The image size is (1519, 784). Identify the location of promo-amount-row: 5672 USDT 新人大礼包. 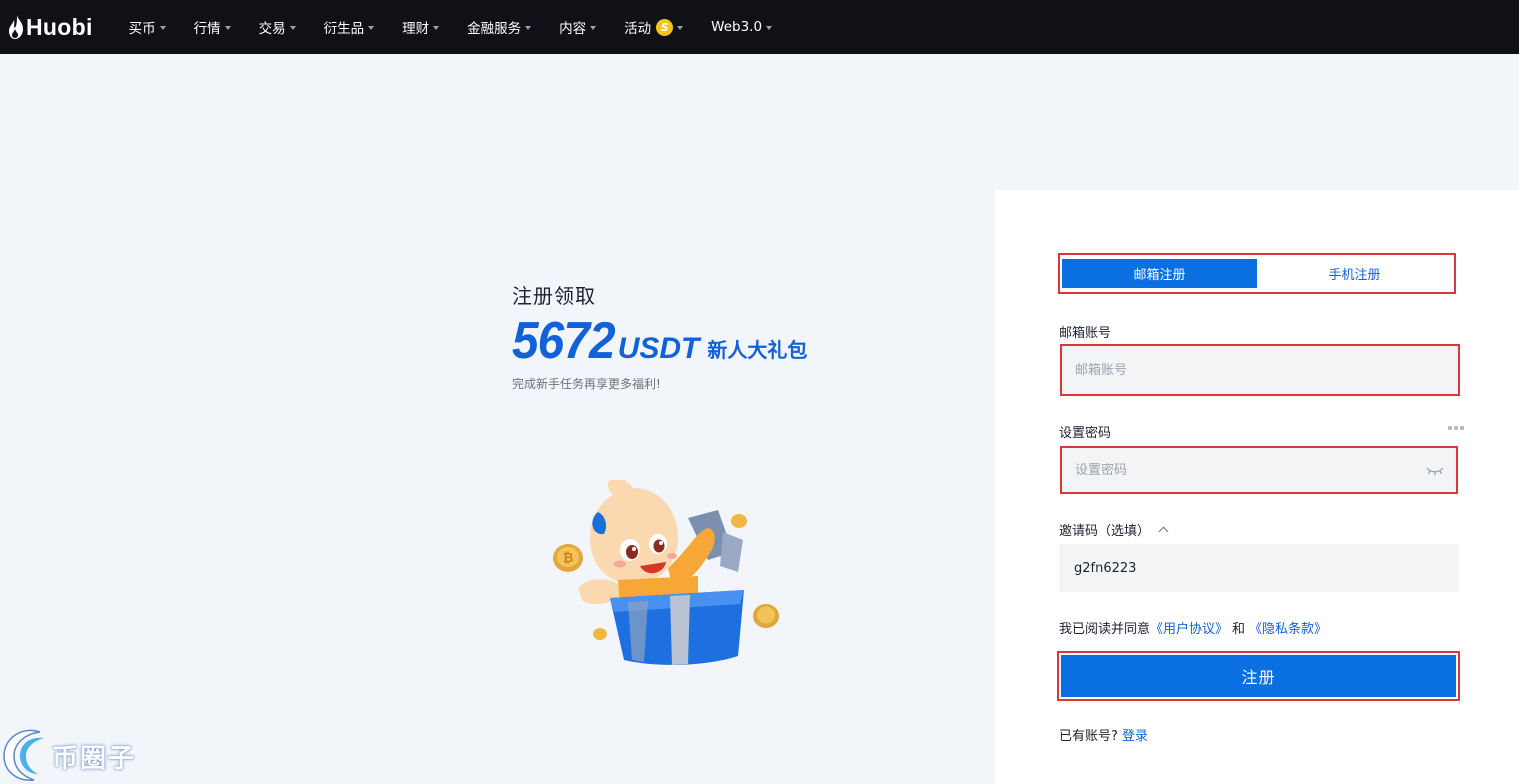
(677, 341).